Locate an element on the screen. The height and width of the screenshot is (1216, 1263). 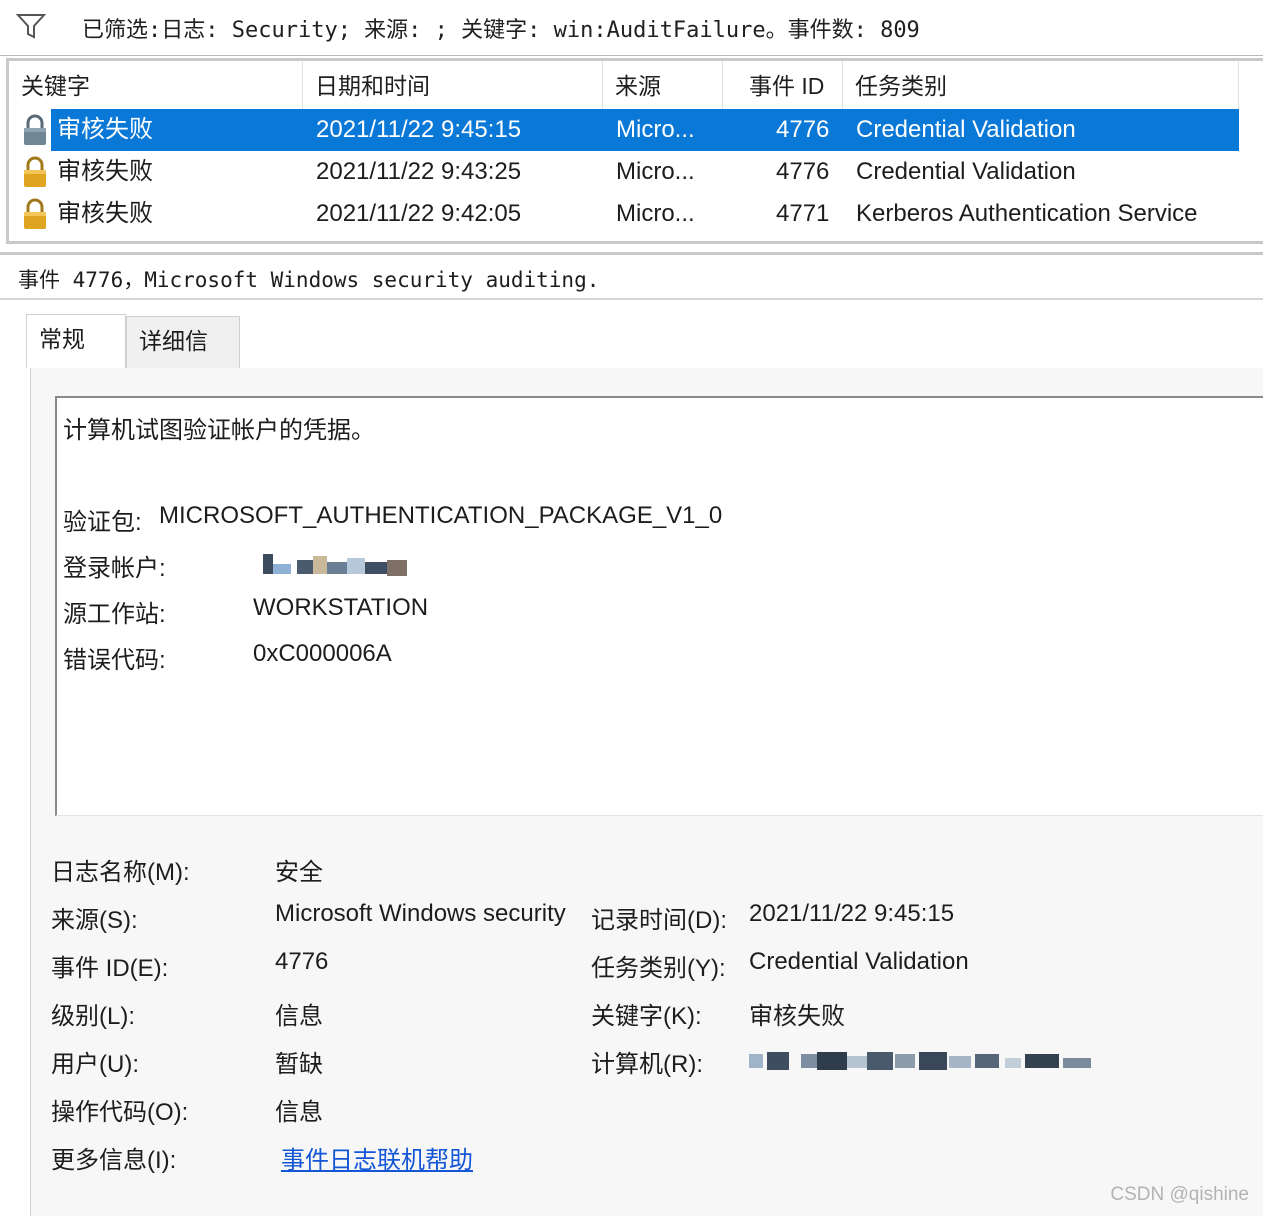
source-value: Microsoft Windows security auditing. is located at coordinates (424, 913).